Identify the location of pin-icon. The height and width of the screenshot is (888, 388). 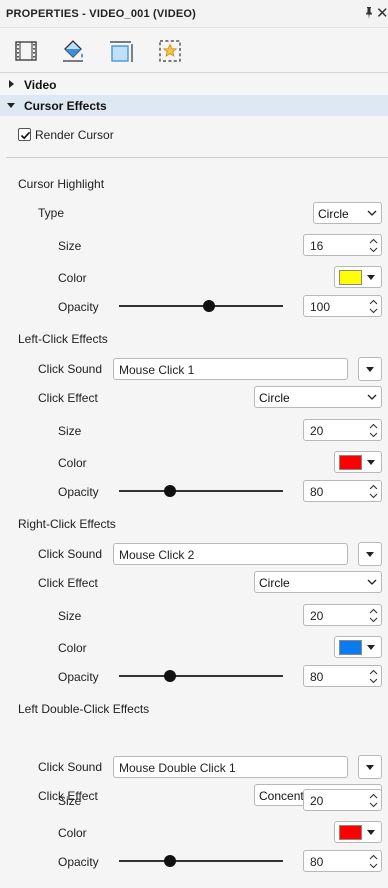
(369, 13).